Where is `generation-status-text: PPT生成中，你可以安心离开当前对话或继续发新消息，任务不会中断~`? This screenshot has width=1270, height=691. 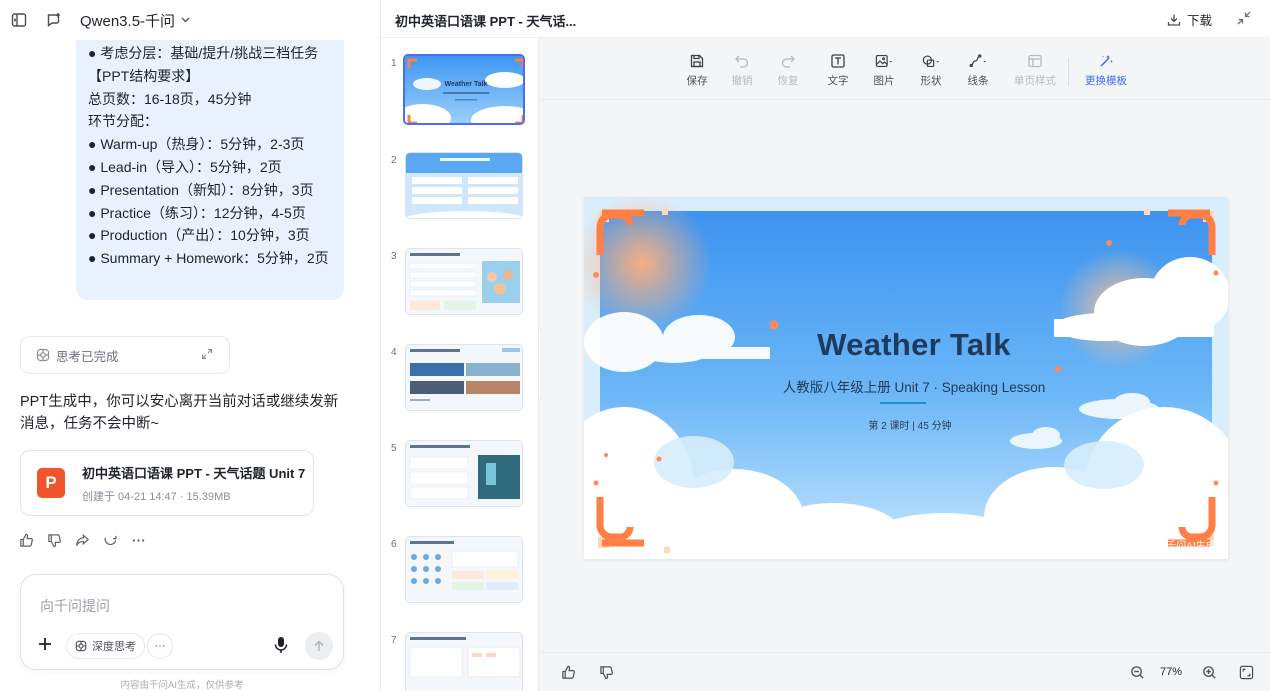
generation-status-text: PPT生成中，你可以安心离开当前对话或继续发新消息，任务不会中断~ is located at coordinates (179, 413).